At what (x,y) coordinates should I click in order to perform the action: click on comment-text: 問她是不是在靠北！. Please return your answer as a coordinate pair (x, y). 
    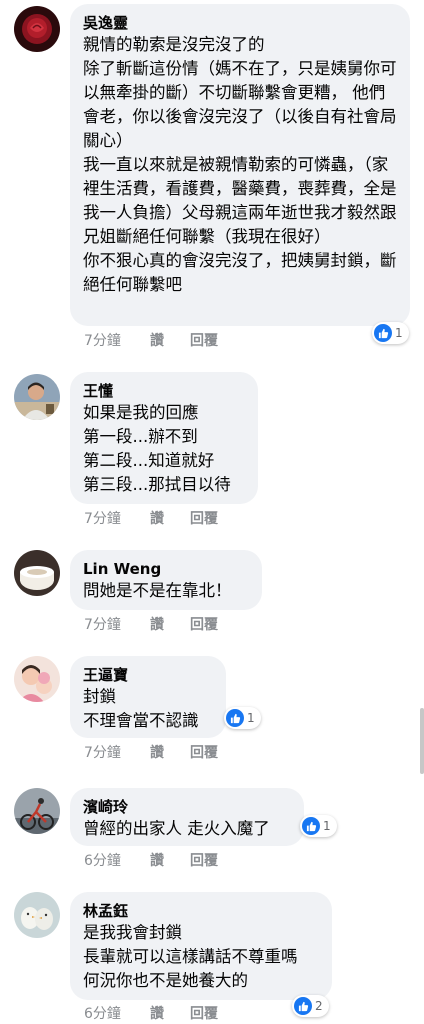
    Looking at the image, I should click on (157, 590).